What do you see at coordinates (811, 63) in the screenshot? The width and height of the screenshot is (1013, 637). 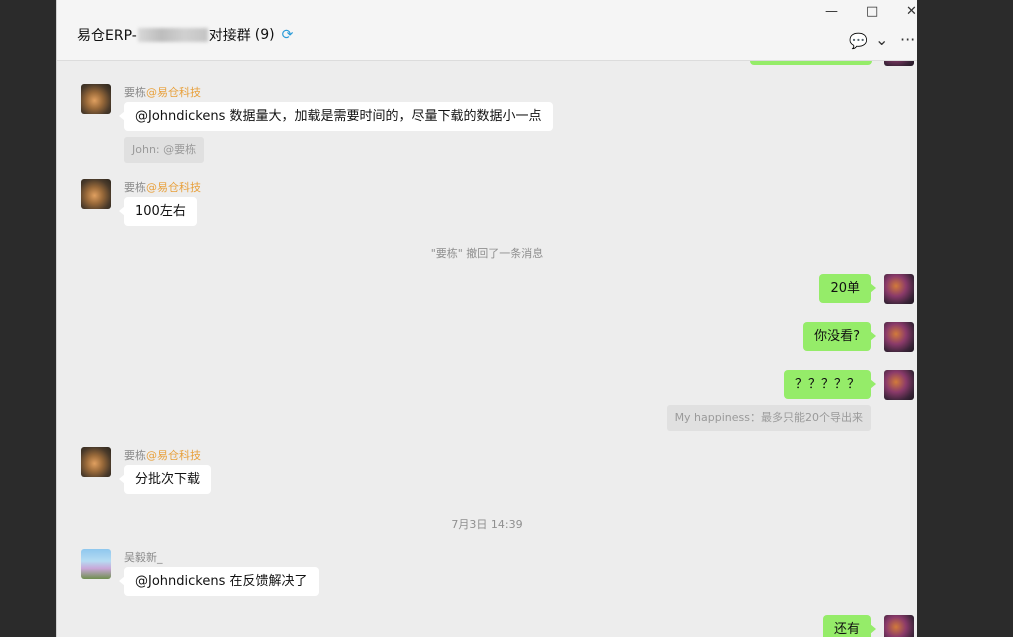 I see `partial-self-message` at bounding box center [811, 63].